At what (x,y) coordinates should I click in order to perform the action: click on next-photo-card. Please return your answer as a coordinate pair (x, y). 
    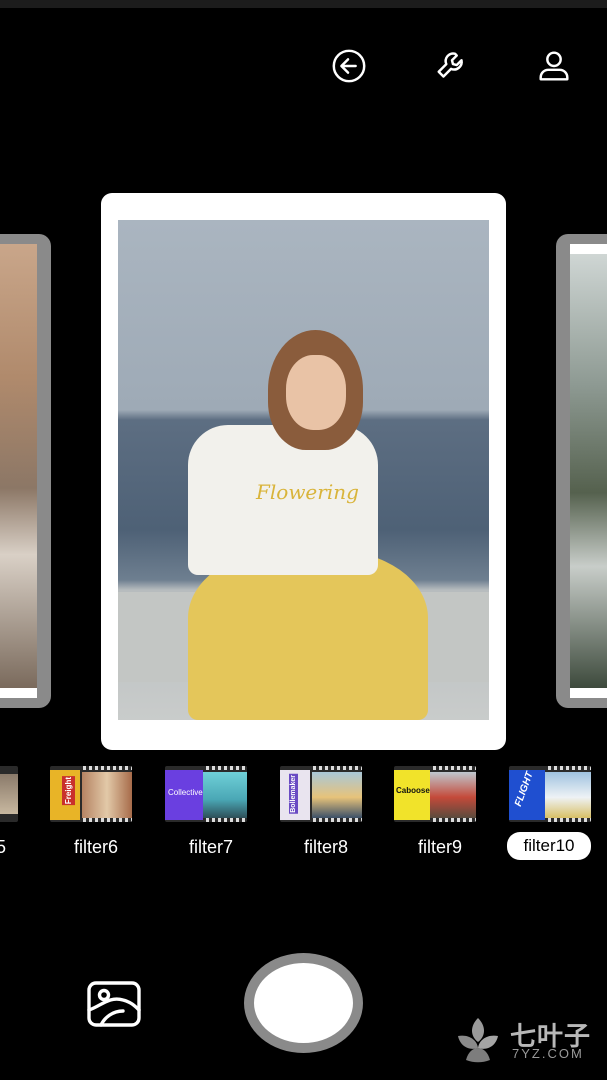
    Looking at the image, I should click on (581, 471).